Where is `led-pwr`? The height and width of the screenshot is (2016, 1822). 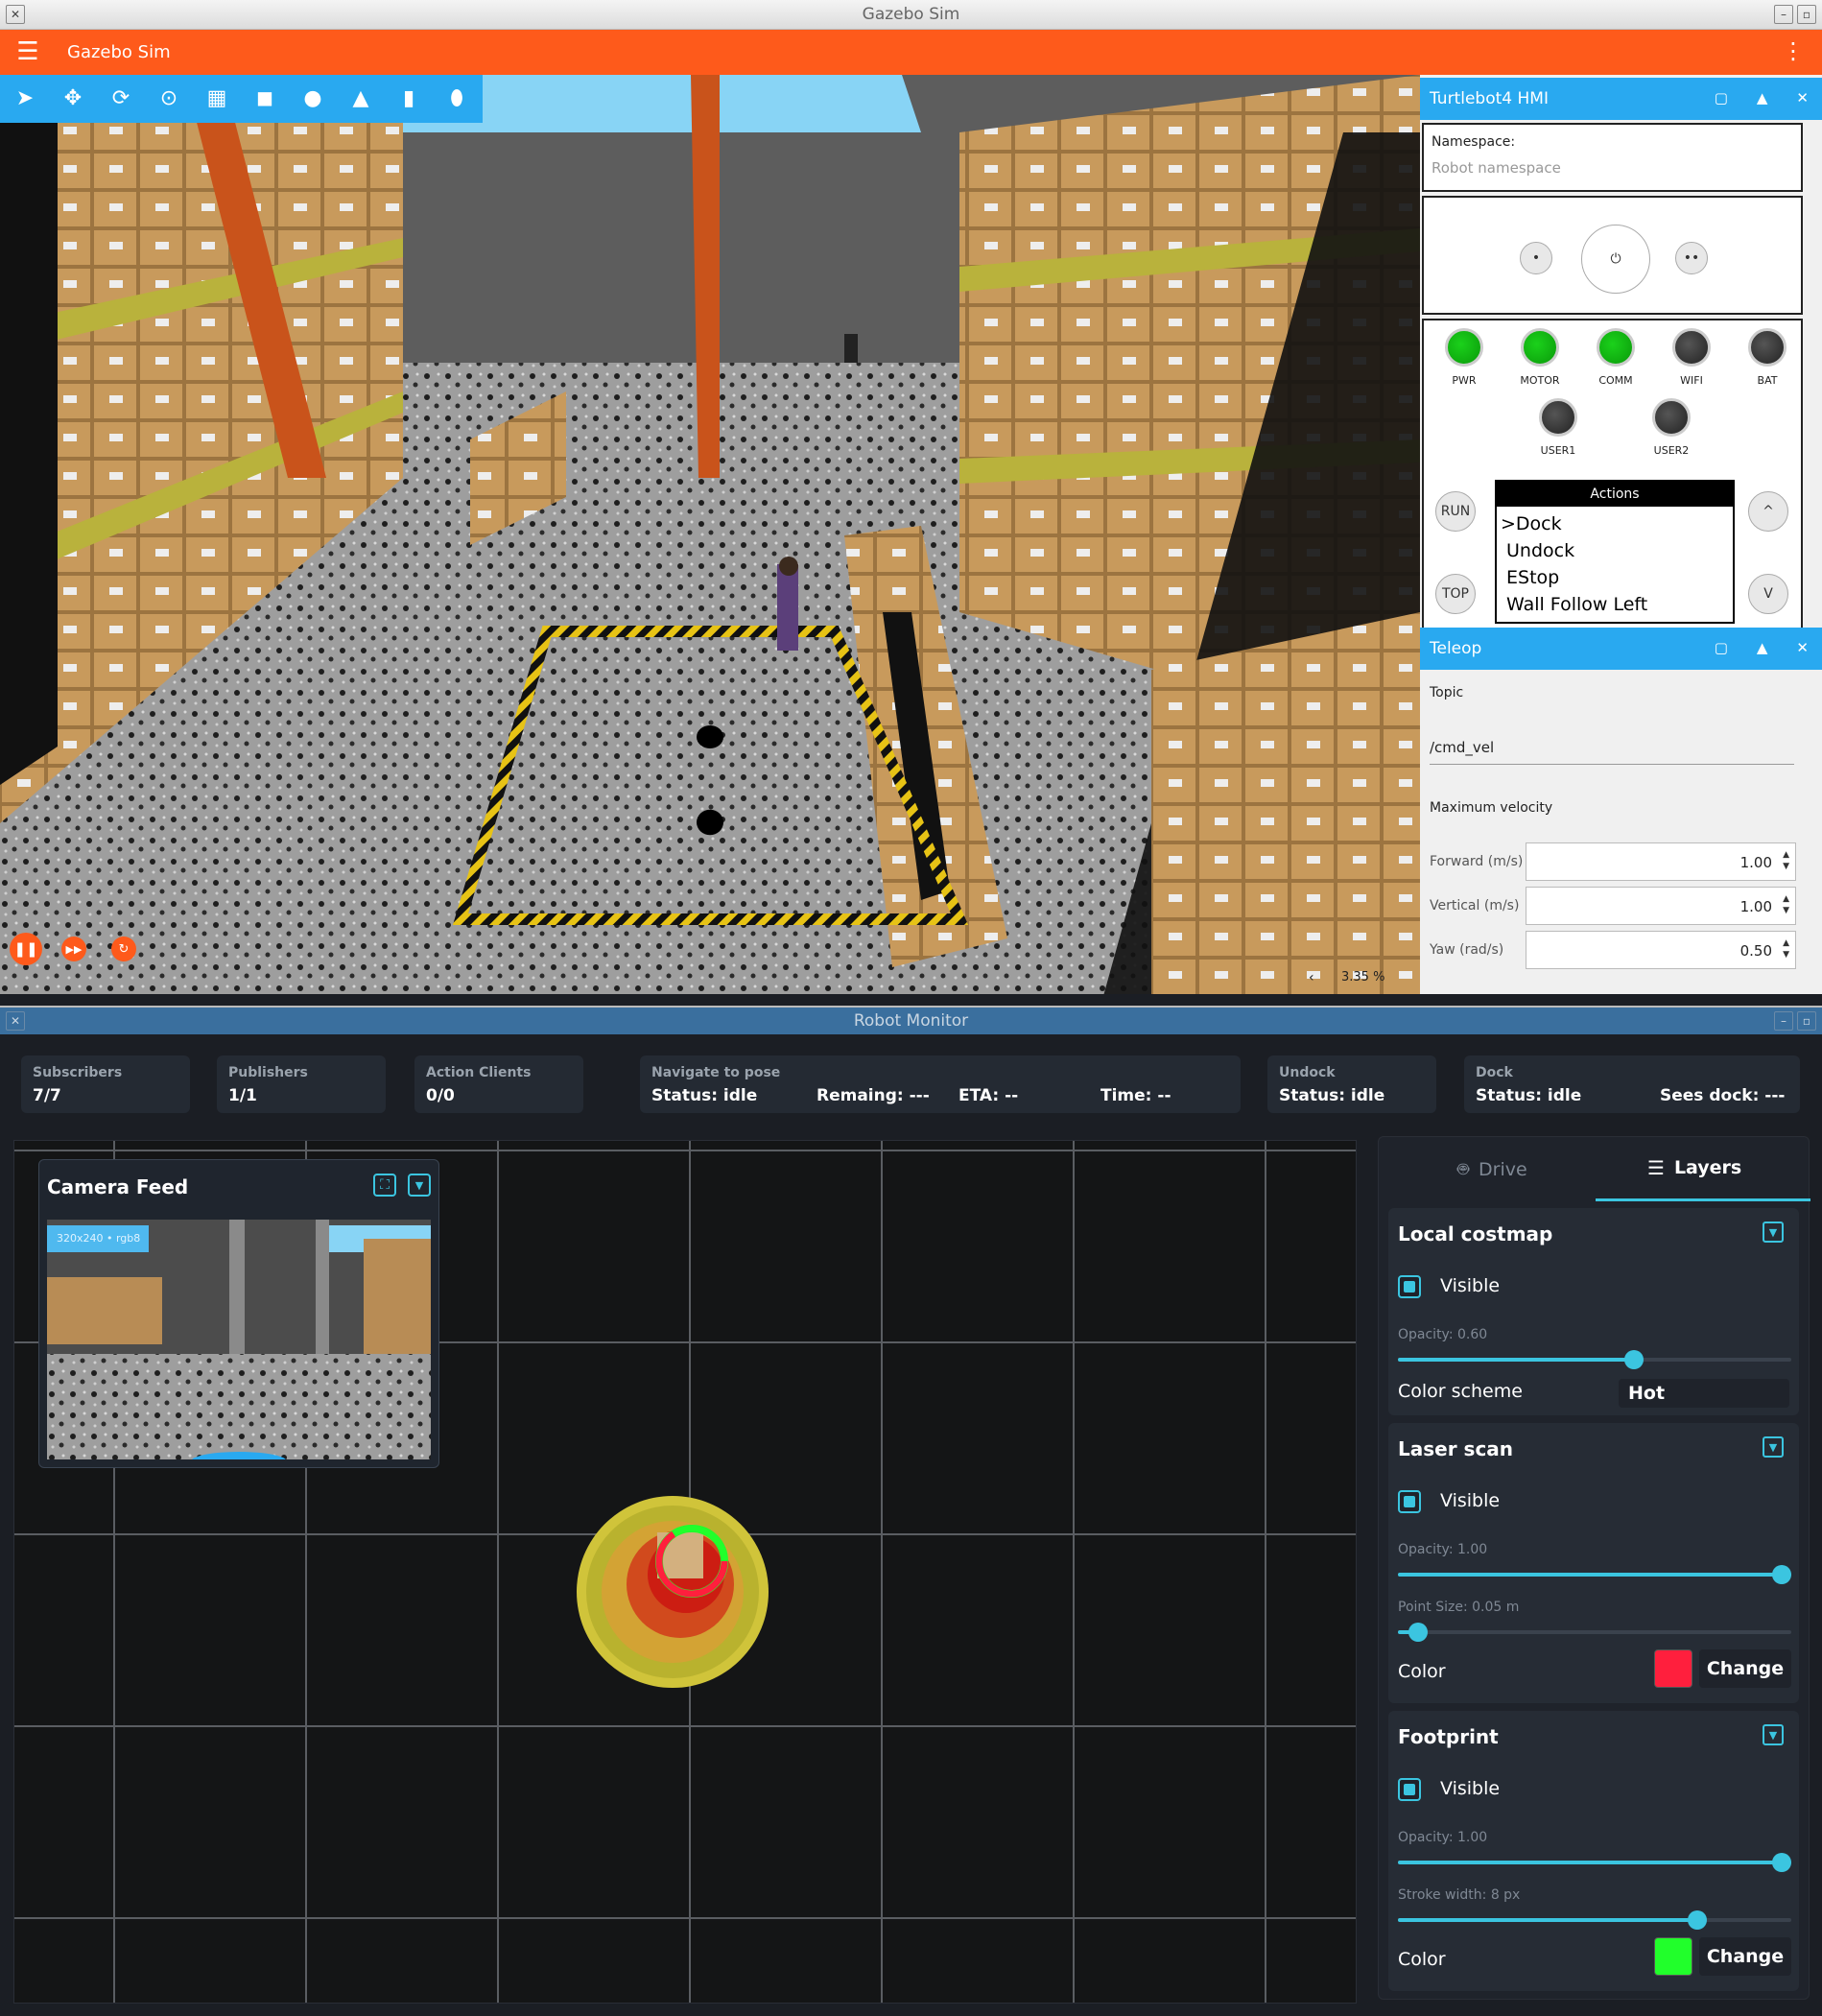 led-pwr is located at coordinates (1464, 347).